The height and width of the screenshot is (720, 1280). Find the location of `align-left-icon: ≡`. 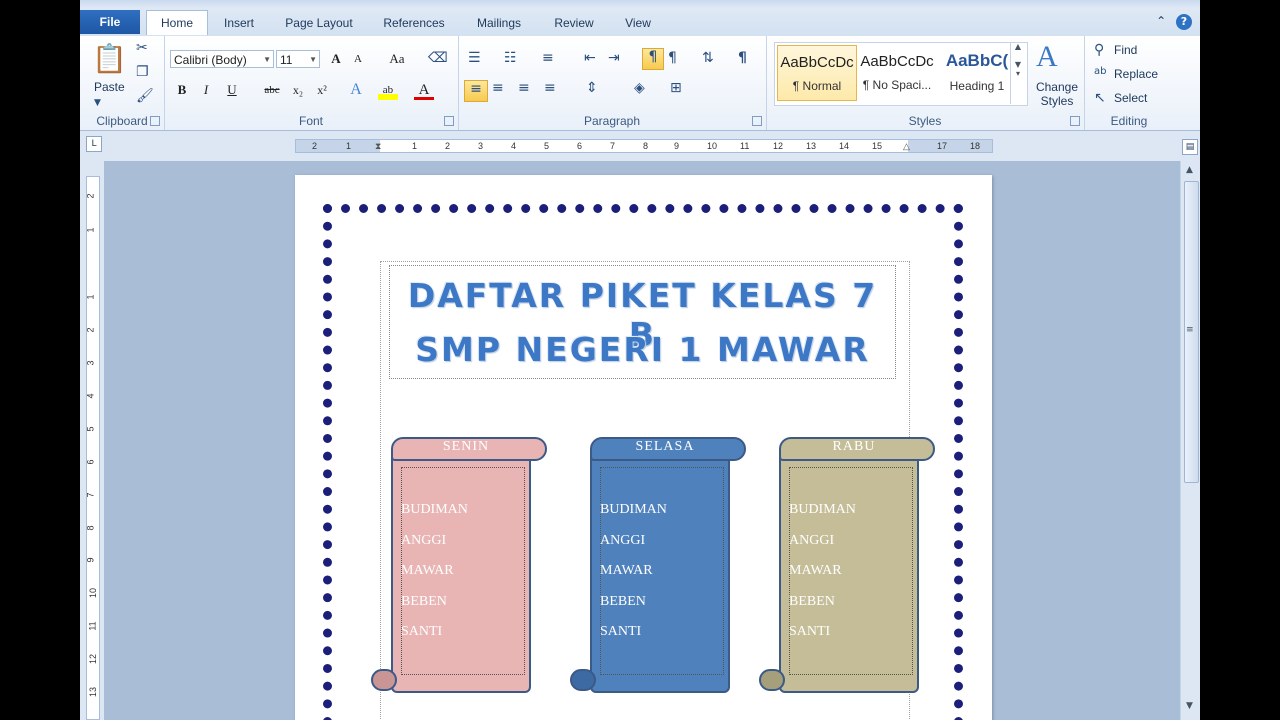

align-left-icon: ≡ is located at coordinates (476, 91).